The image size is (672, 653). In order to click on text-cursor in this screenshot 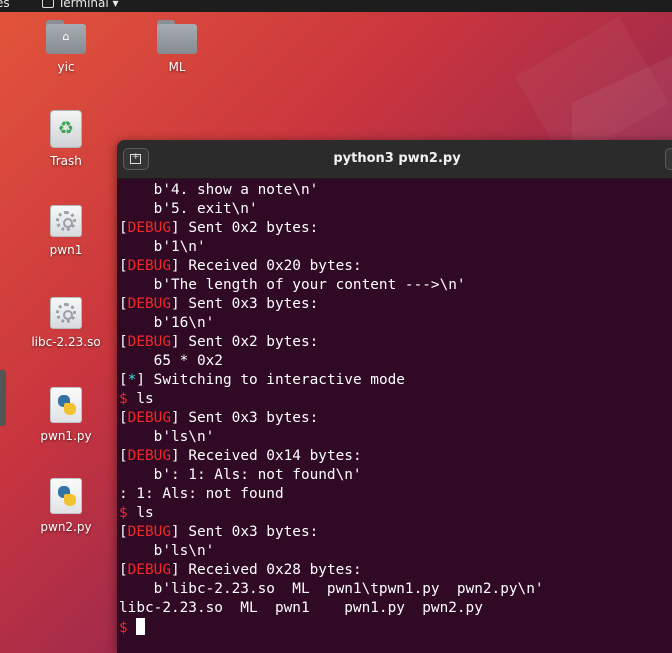, I will do `click(141, 626)`.